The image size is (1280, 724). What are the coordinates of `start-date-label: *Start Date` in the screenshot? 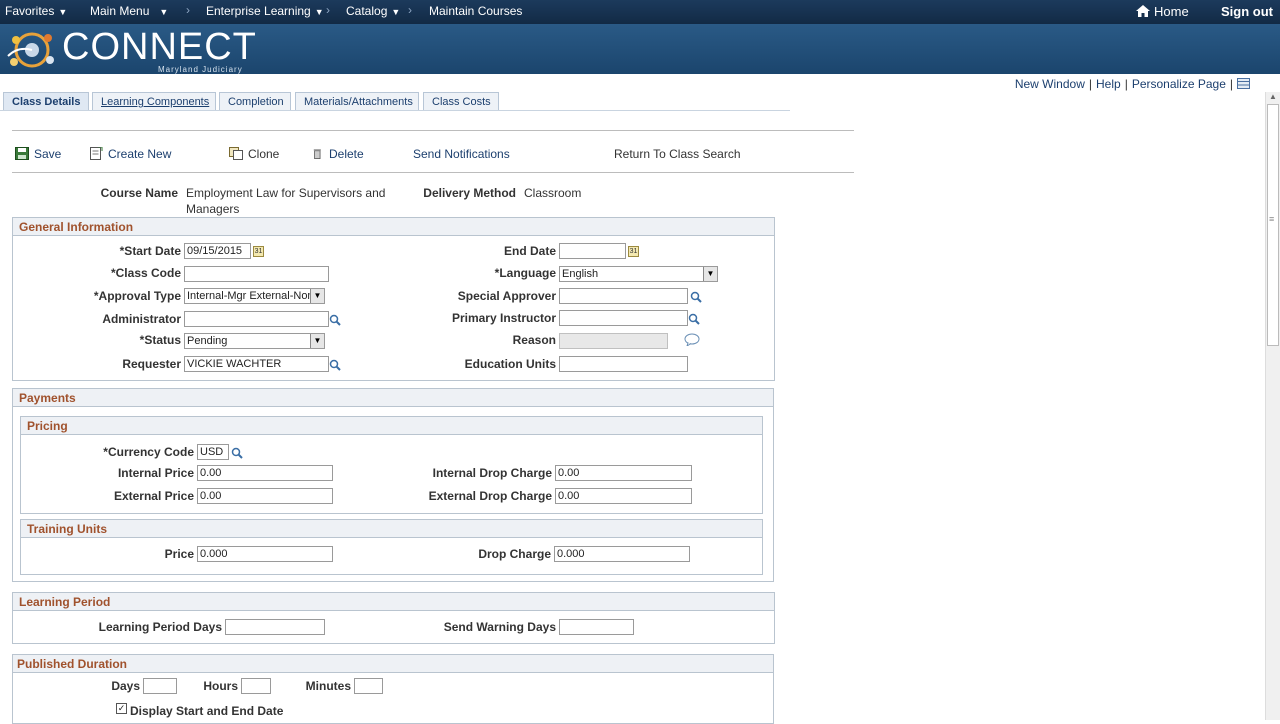 It's located at (150, 251).